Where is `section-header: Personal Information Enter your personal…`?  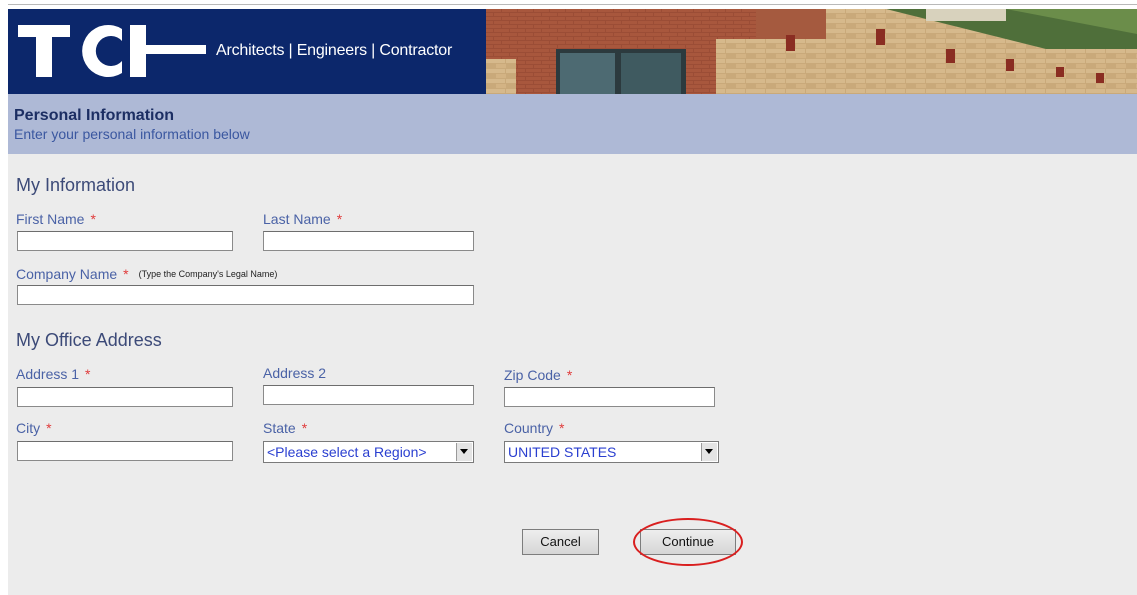
section-header: Personal Information Enter your personal… is located at coordinates (572, 124).